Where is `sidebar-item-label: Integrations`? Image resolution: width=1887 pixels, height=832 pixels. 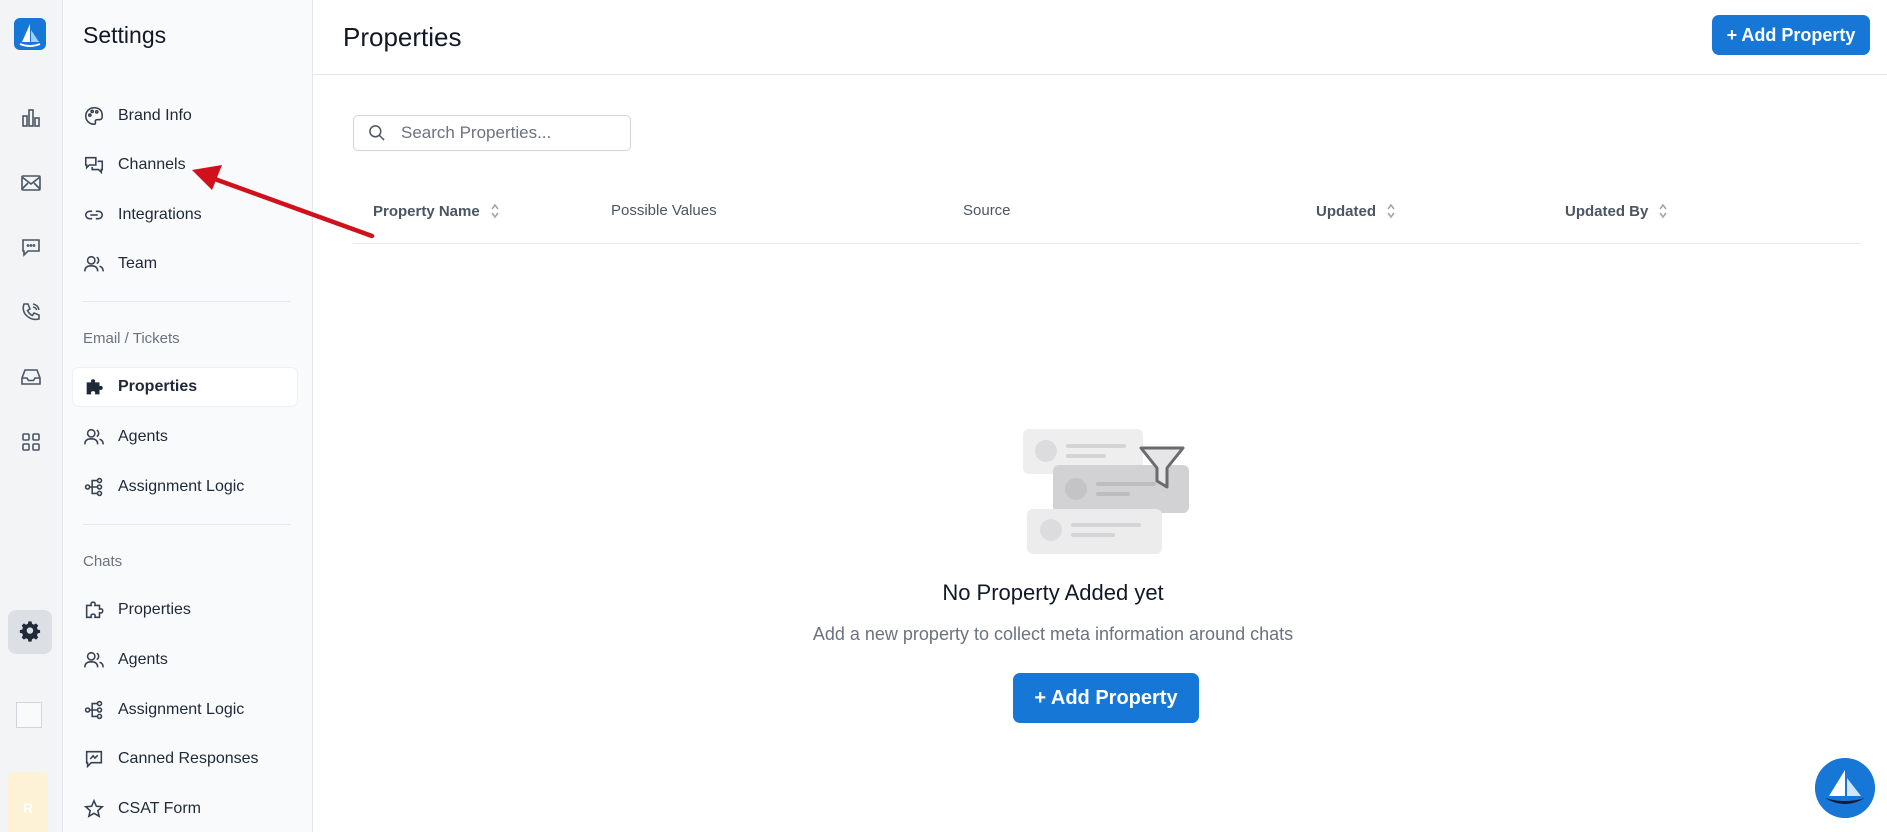
sidebar-item-label: Integrations is located at coordinates (160, 214).